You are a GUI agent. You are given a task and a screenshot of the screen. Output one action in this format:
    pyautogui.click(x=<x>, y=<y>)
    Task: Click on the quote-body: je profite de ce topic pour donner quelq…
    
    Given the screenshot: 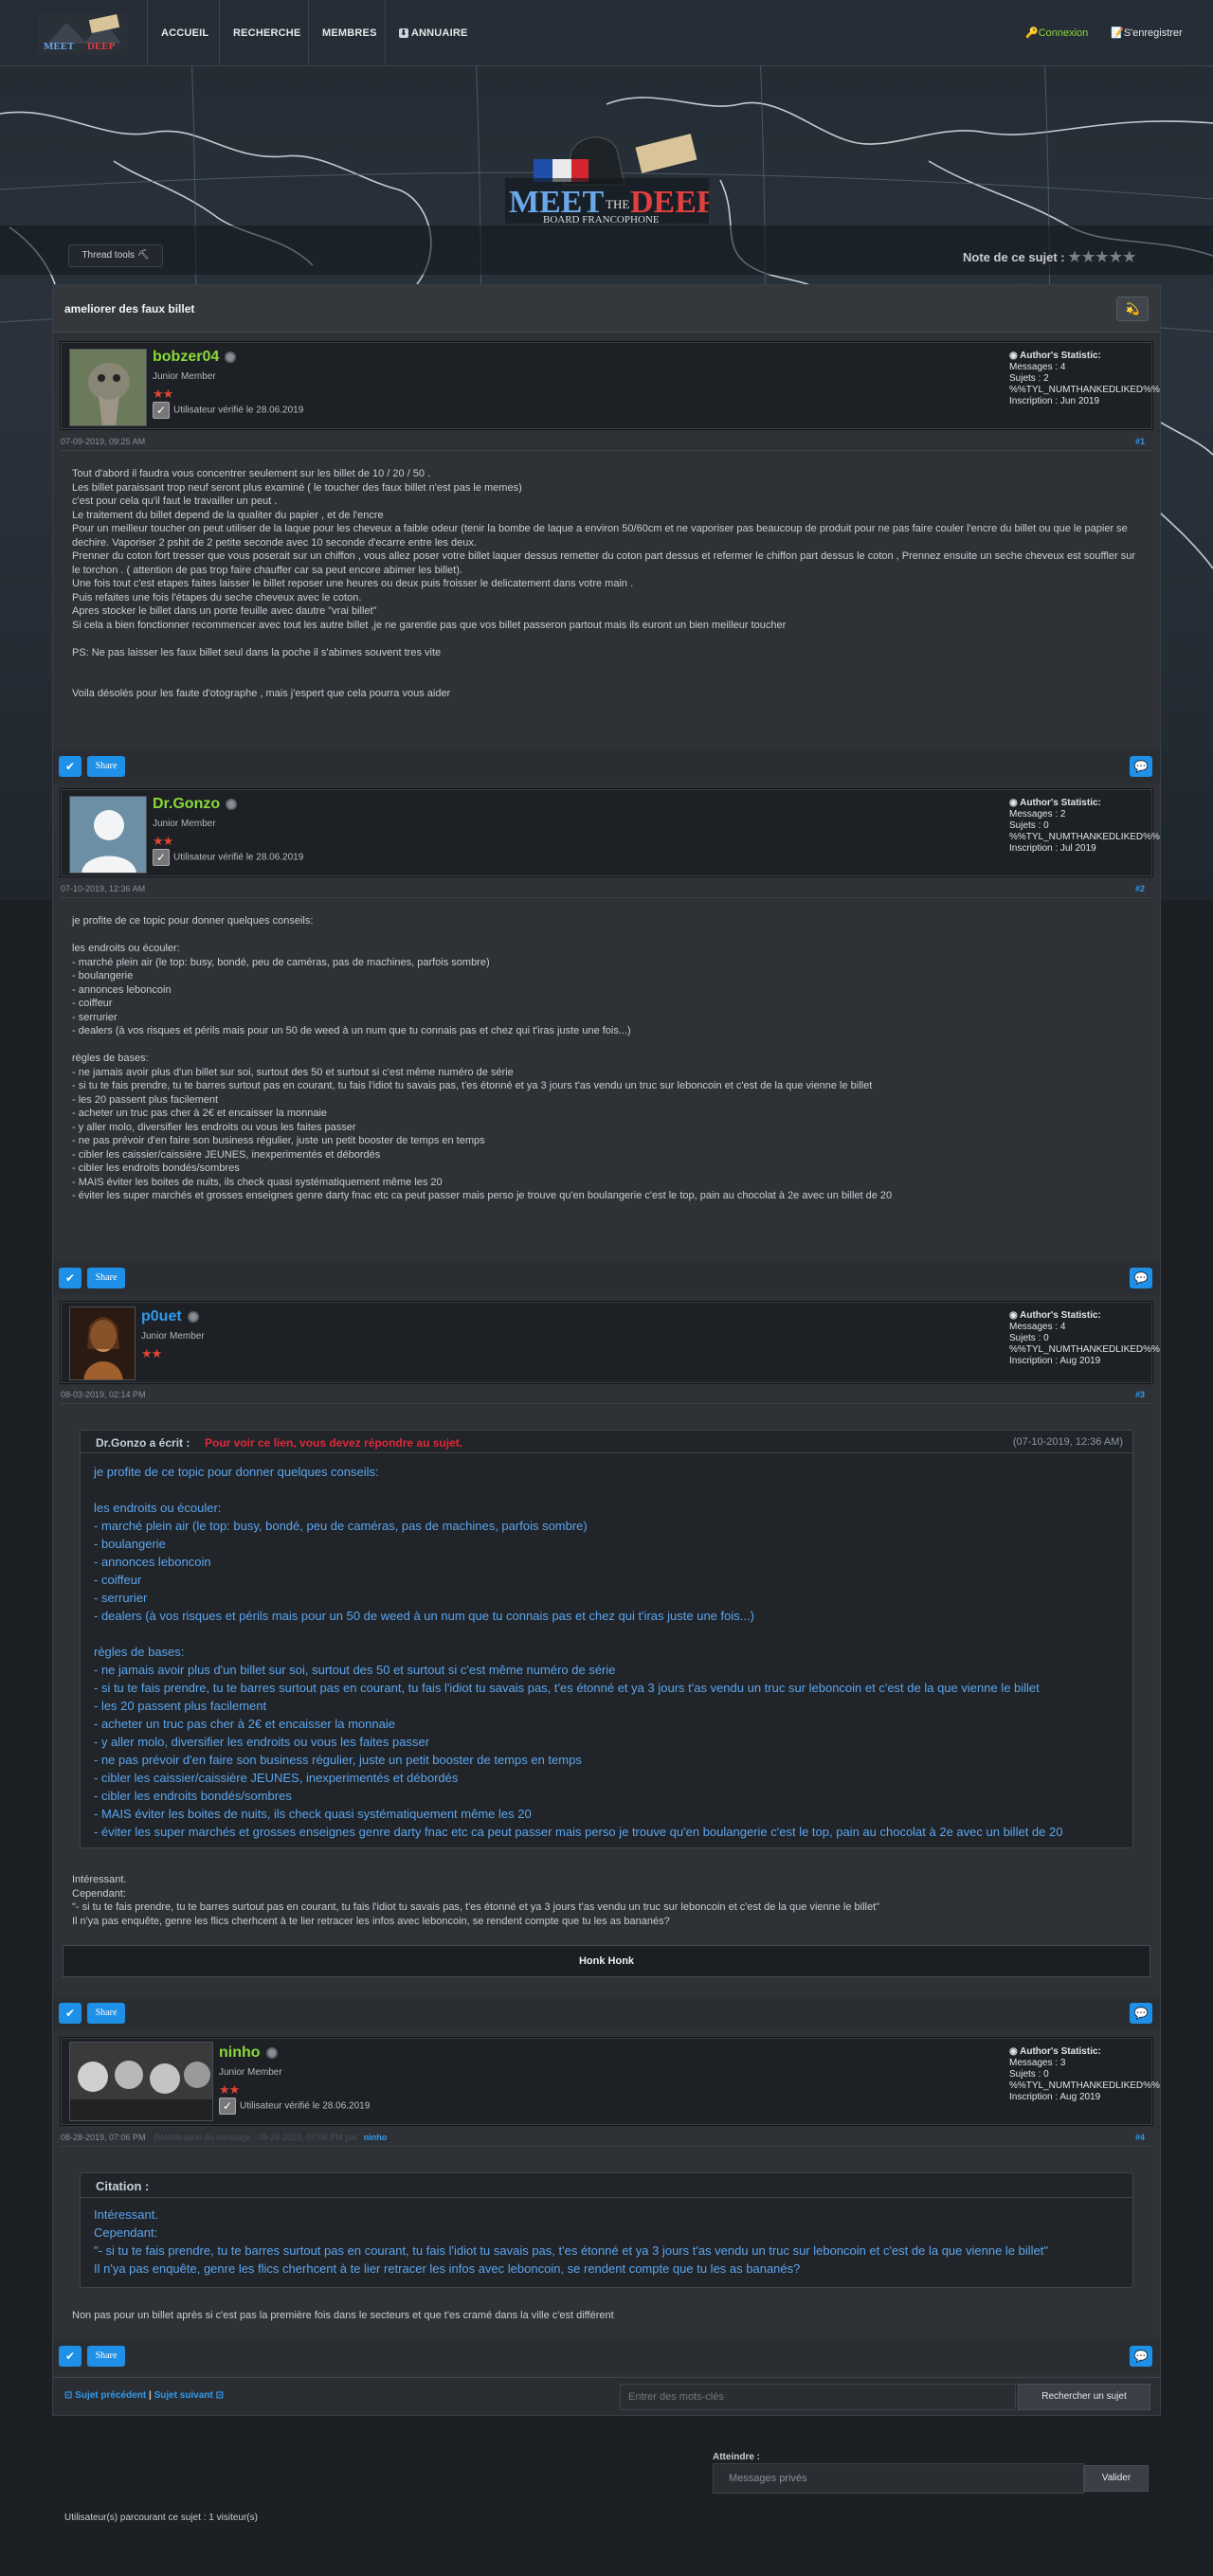 What is the action you would take?
    pyautogui.click(x=578, y=1652)
    